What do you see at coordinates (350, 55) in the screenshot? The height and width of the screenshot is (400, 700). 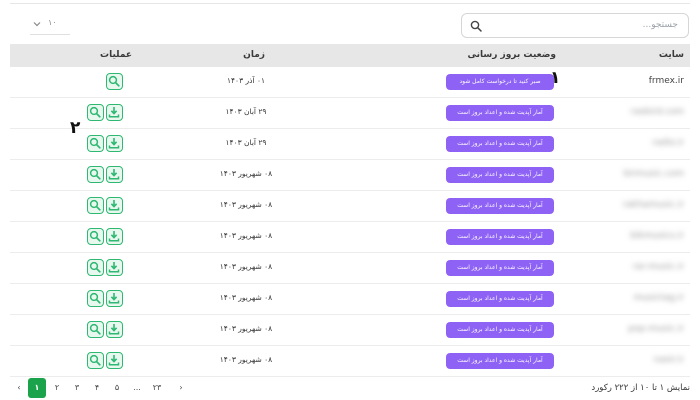 I see `table-header: سایت وضعیت بروز رسانی زمان عملیات` at bounding box center [350, 55].